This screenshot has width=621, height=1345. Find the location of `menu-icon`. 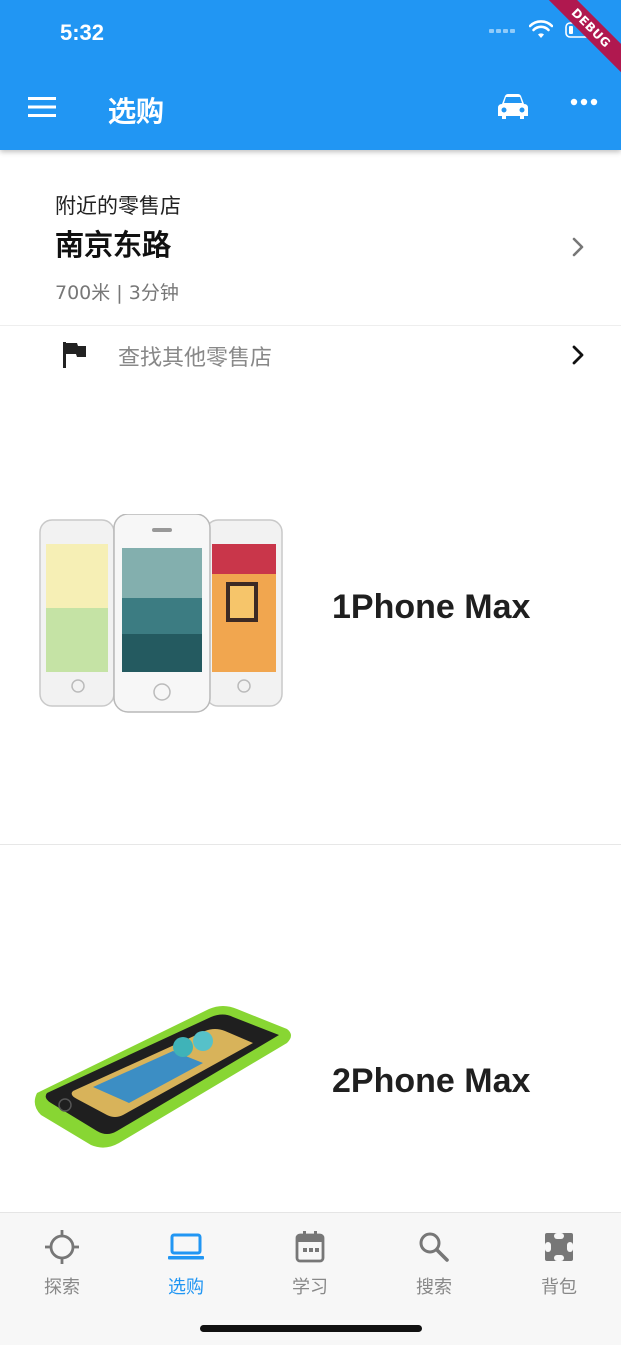

menu-icon is located at coordinates (42, 107).